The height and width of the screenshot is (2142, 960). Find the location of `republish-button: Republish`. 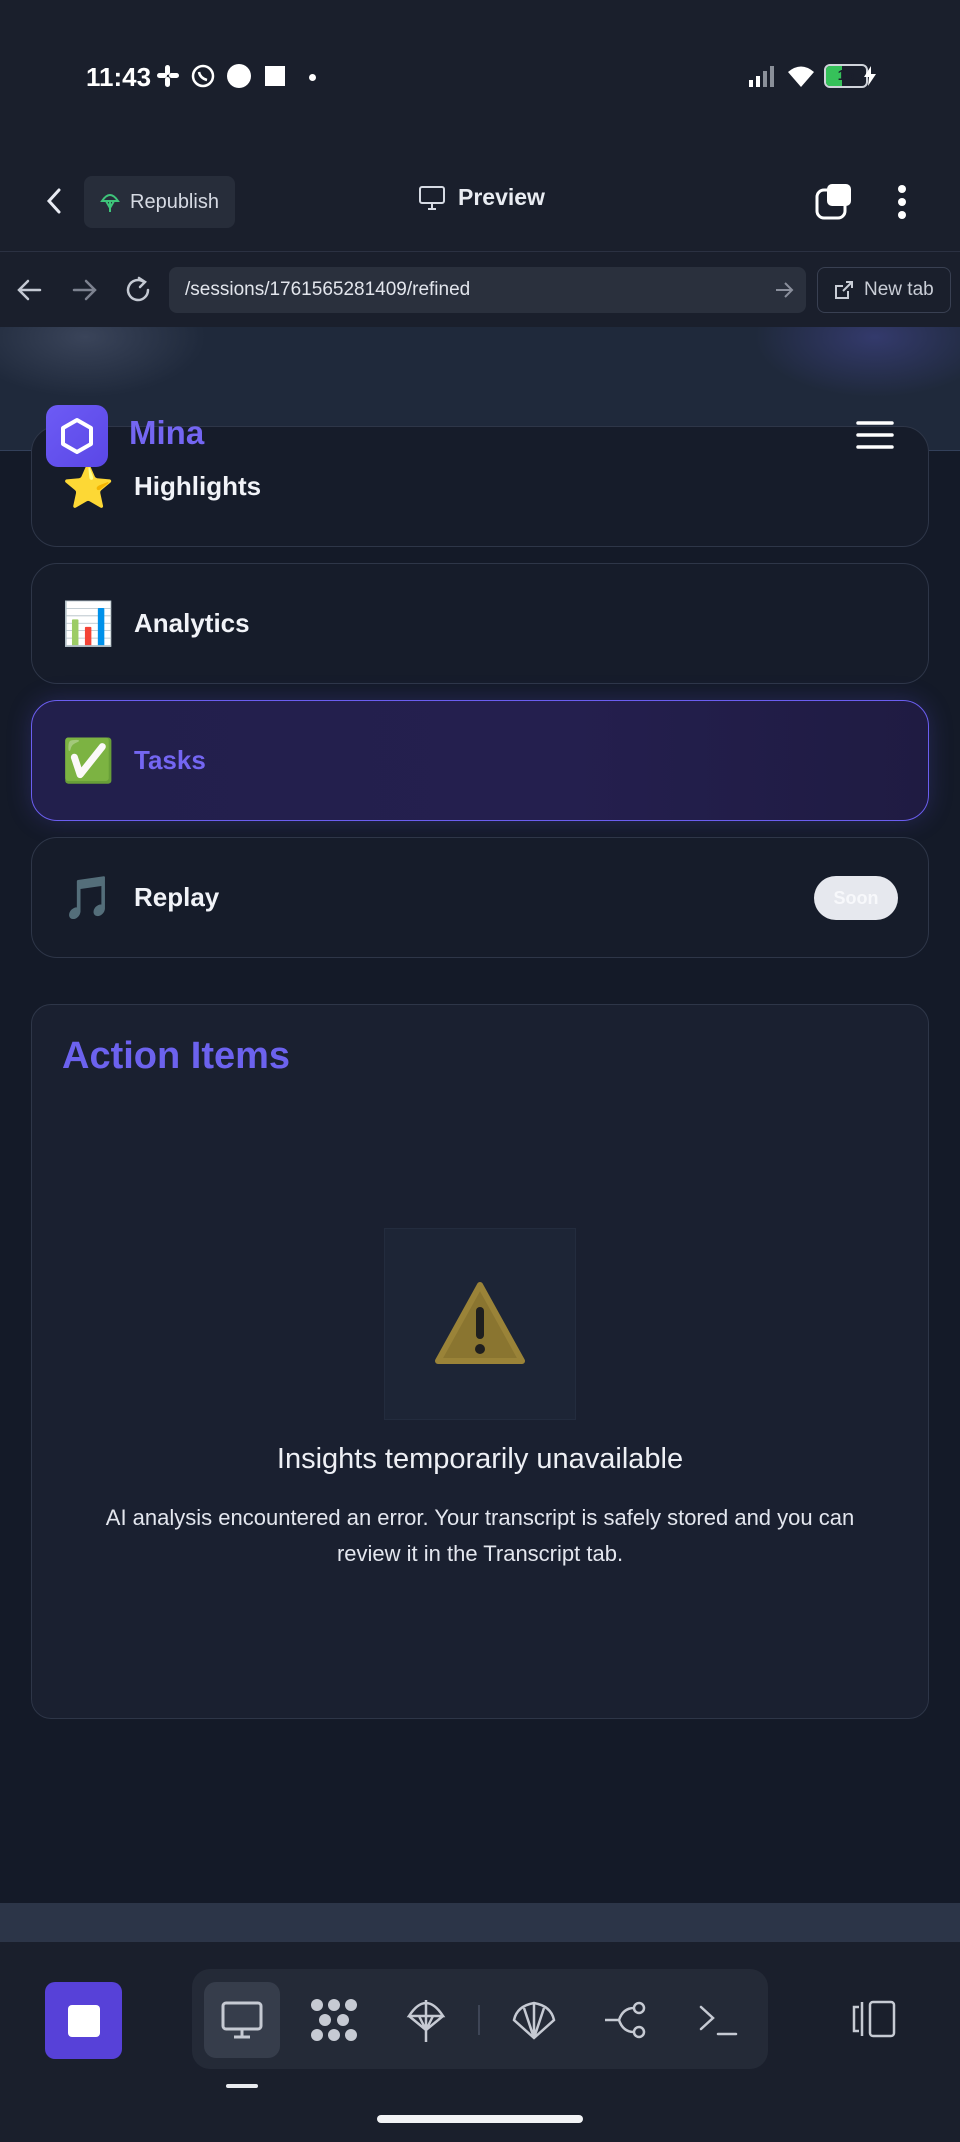

republish-button: Republish is located at coordinates (159, 202).